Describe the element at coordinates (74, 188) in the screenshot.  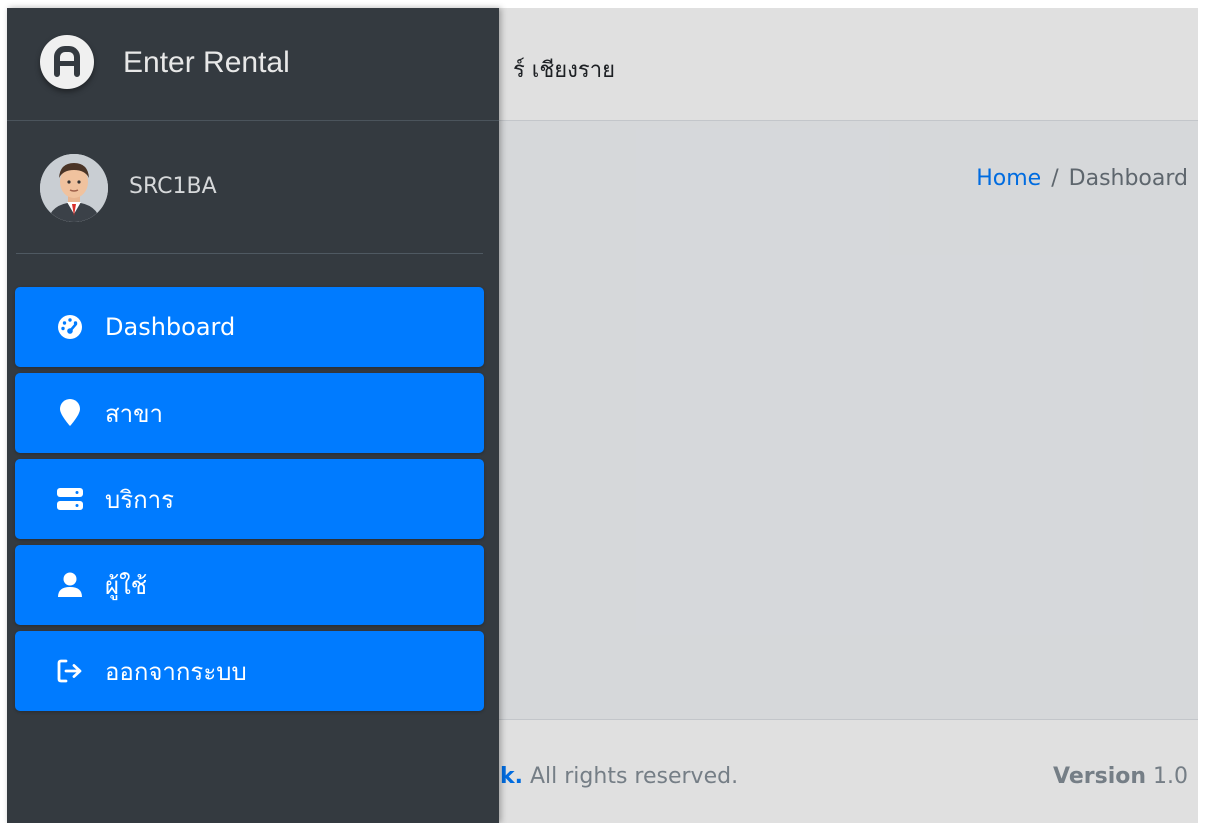
I see `user-avatar` at that location.